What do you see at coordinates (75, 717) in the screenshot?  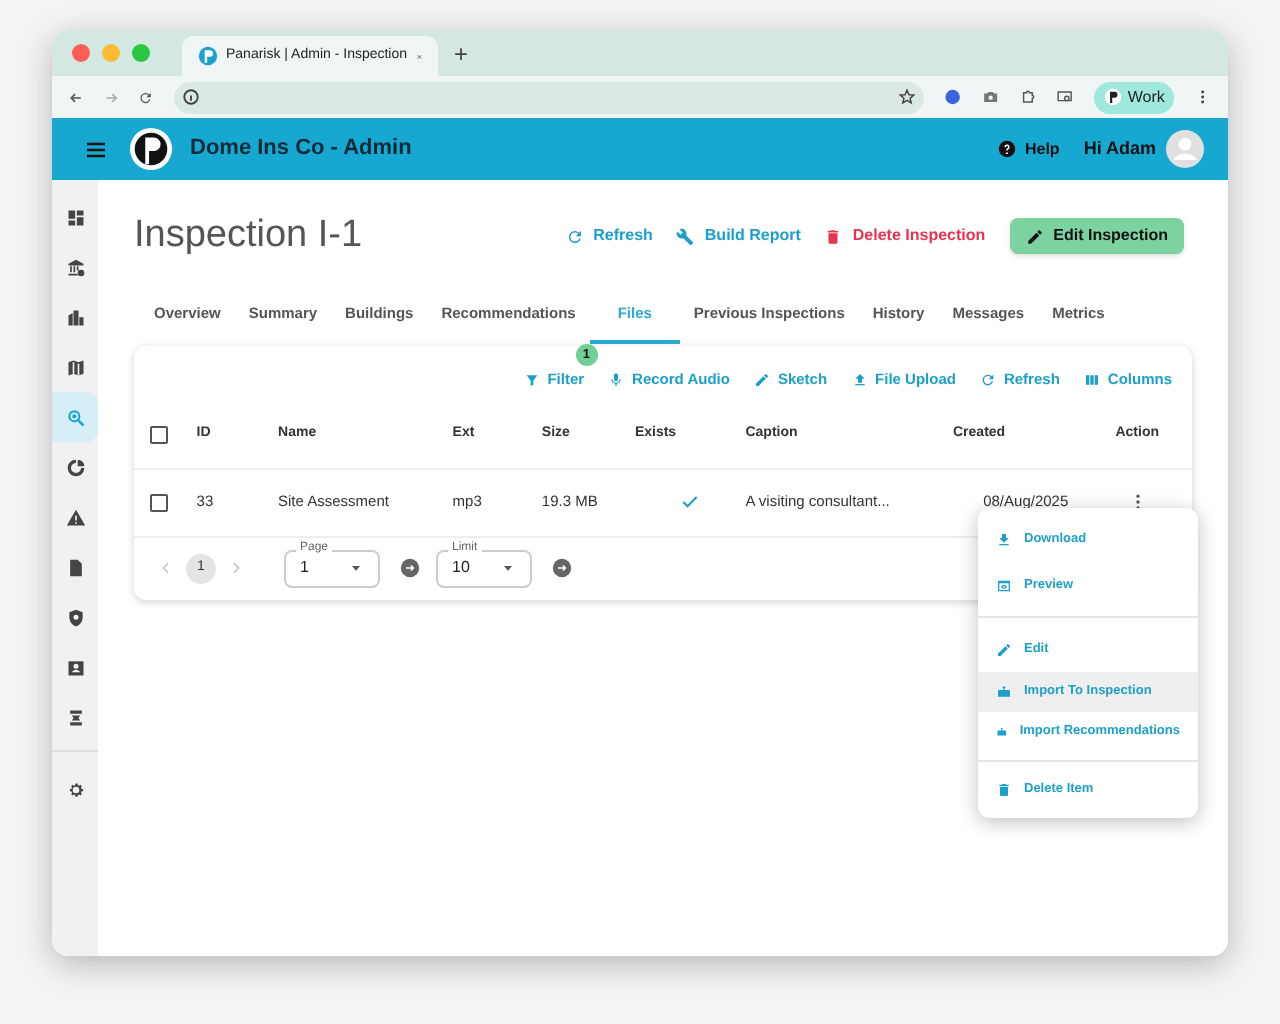 I see `hourglass-icon` at bounding box center [75, 717].